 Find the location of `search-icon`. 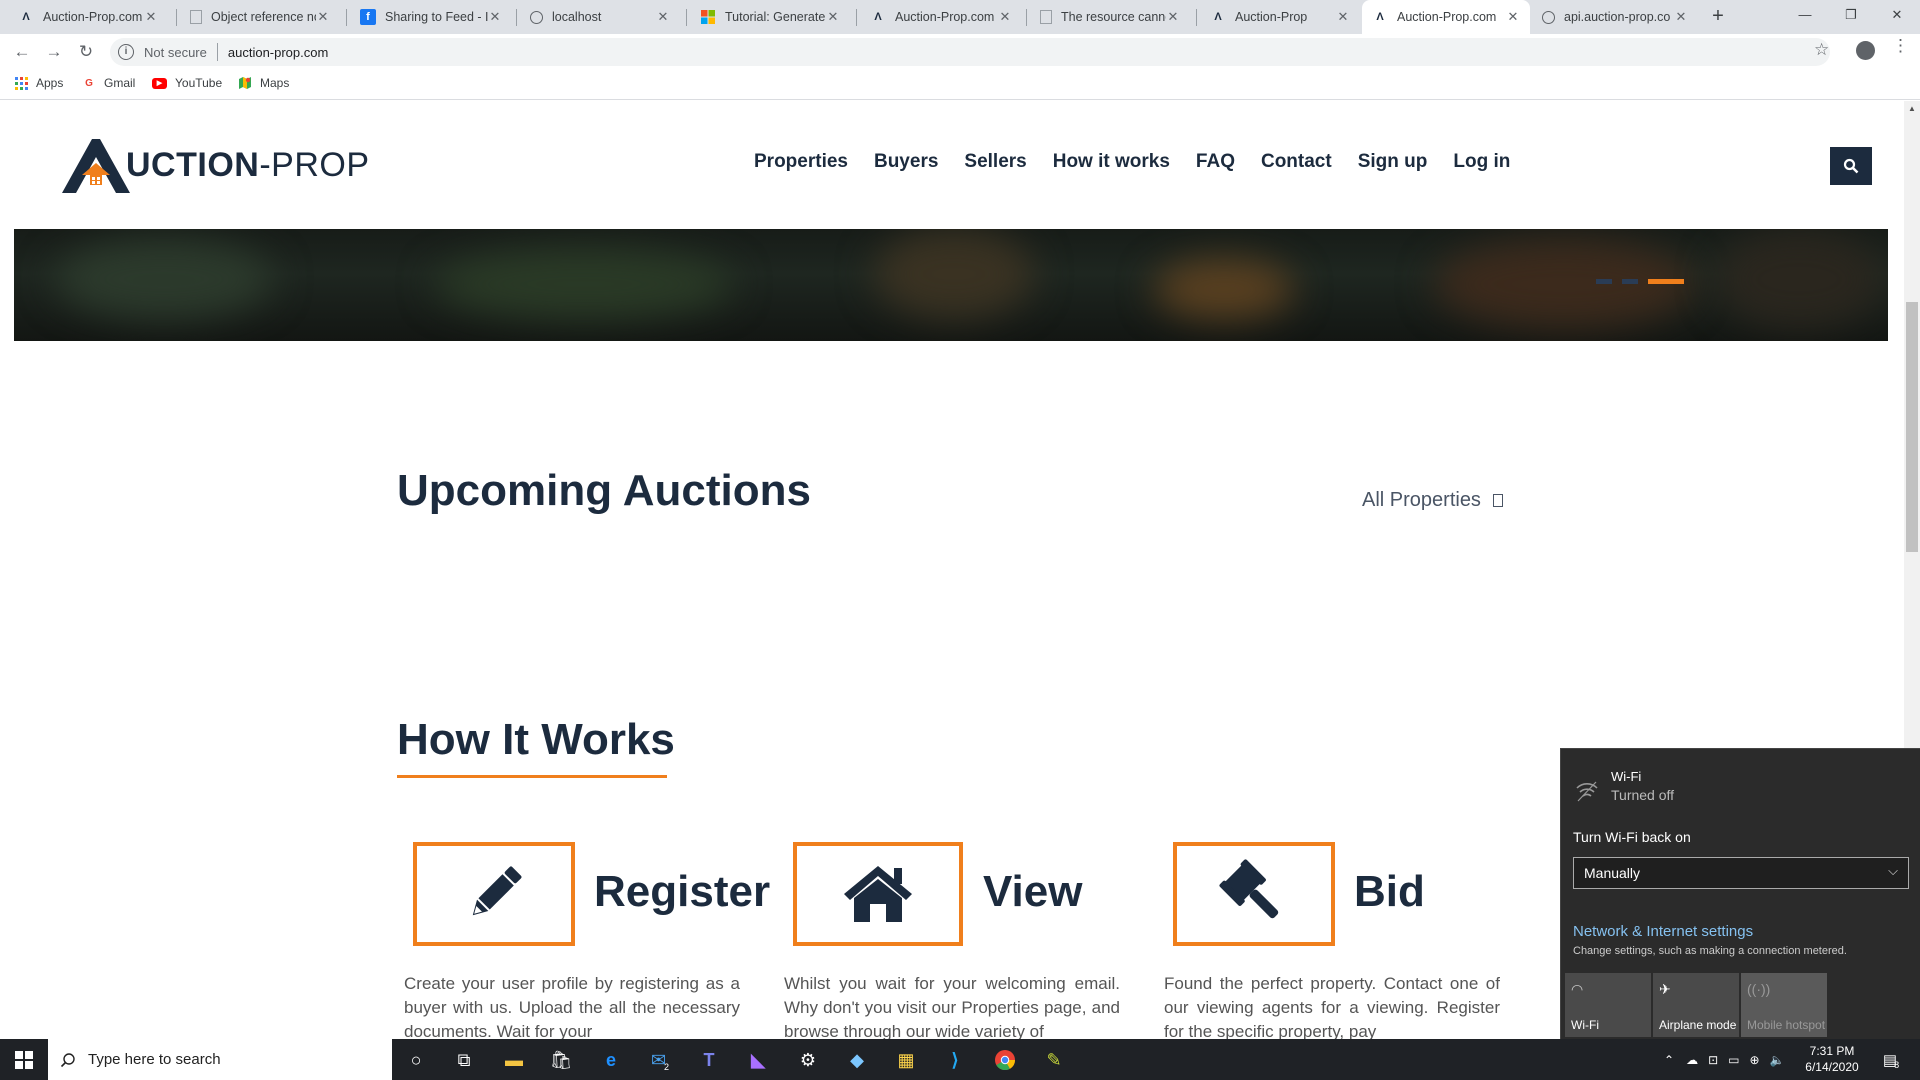

search-icon is located at coordinates (1851, 166).